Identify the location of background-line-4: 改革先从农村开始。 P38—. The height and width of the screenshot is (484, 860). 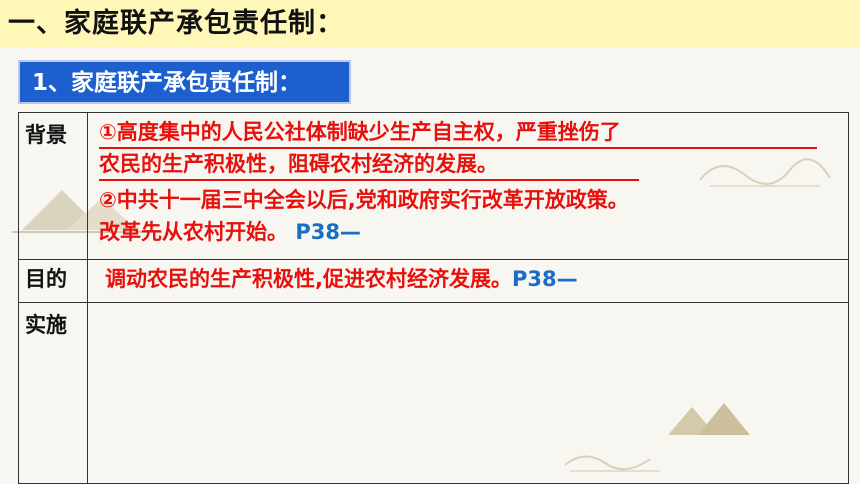
(230, 232).